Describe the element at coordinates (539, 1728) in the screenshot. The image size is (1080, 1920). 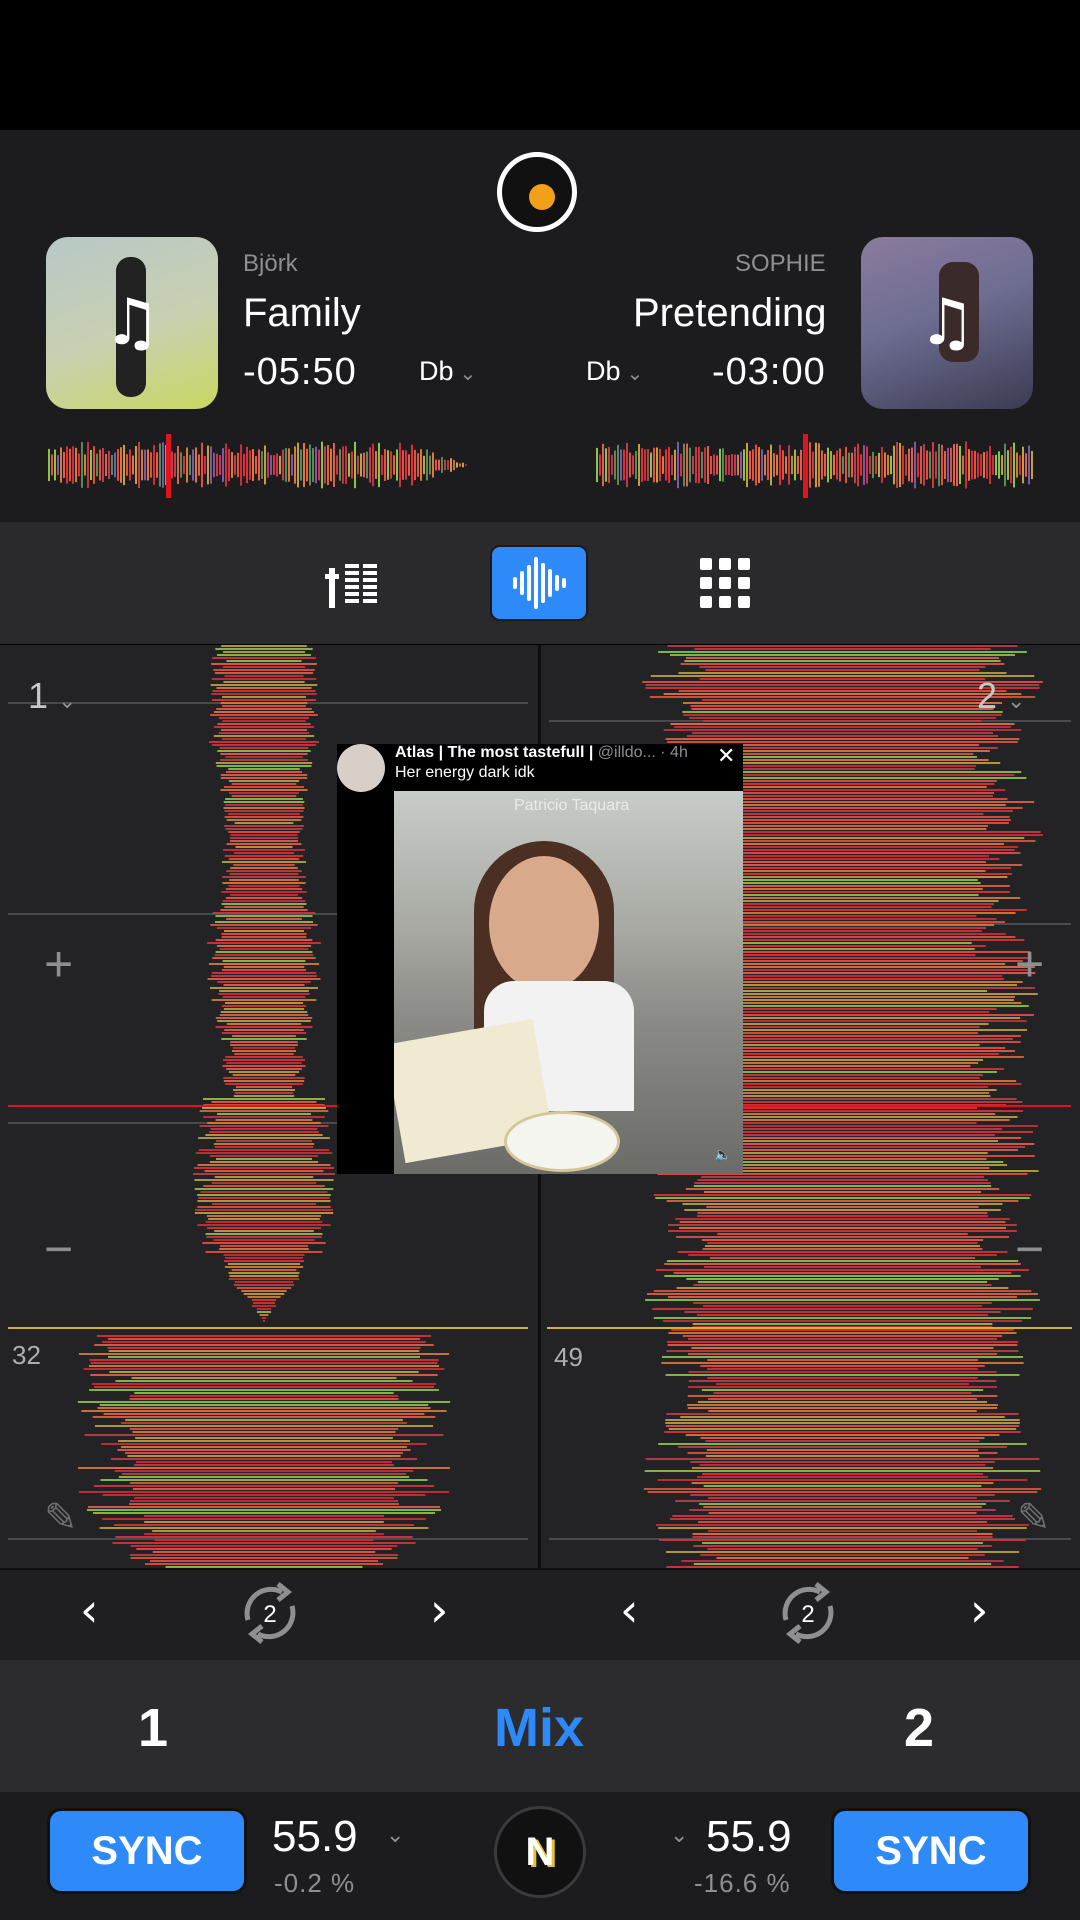
I see `mix-tab: Mix` at that location.